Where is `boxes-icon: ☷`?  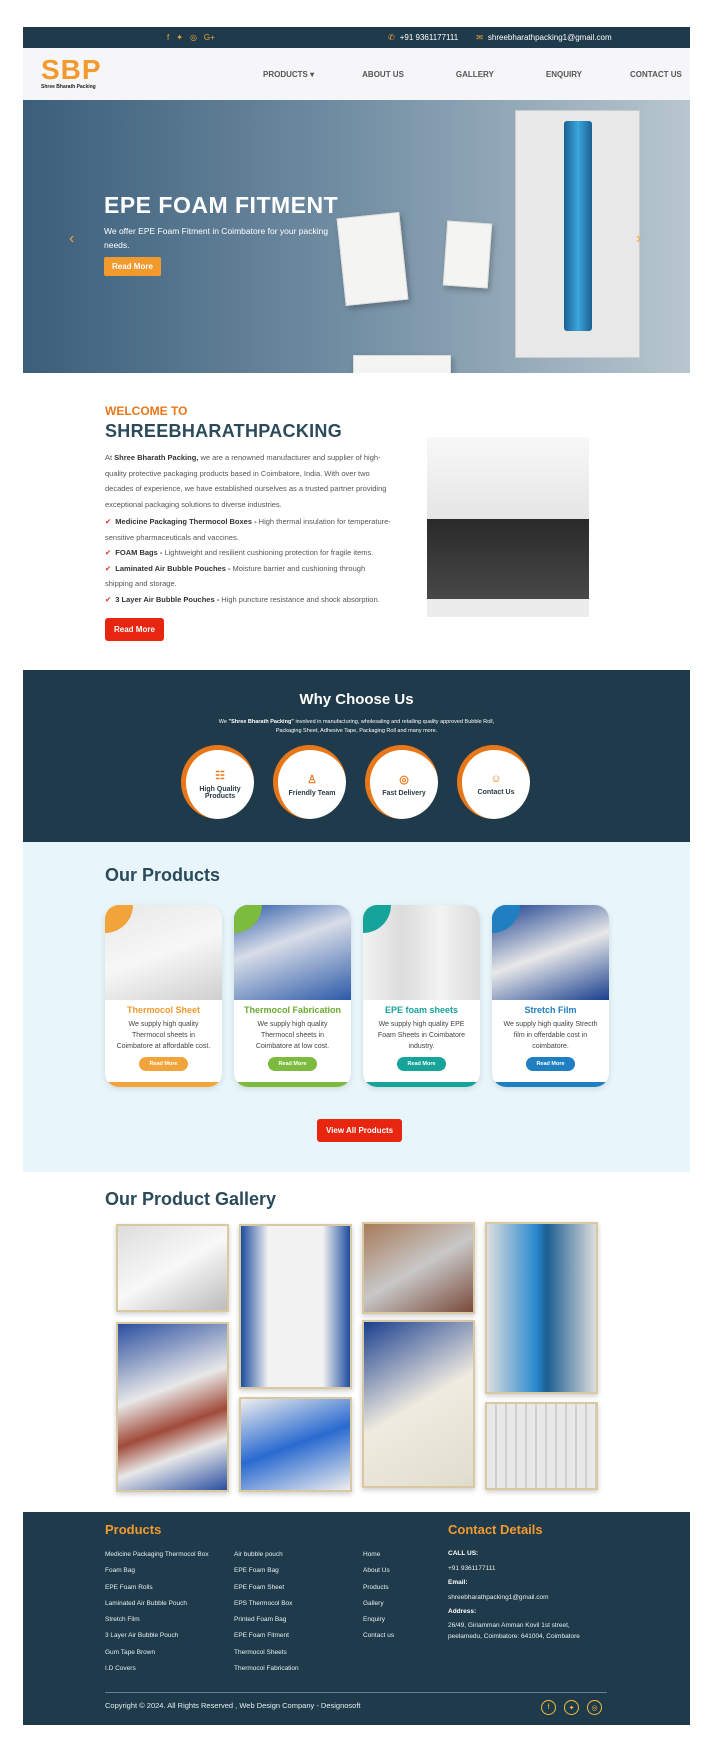
boxes-icon: ☷ is located at coordinates (220, 776).